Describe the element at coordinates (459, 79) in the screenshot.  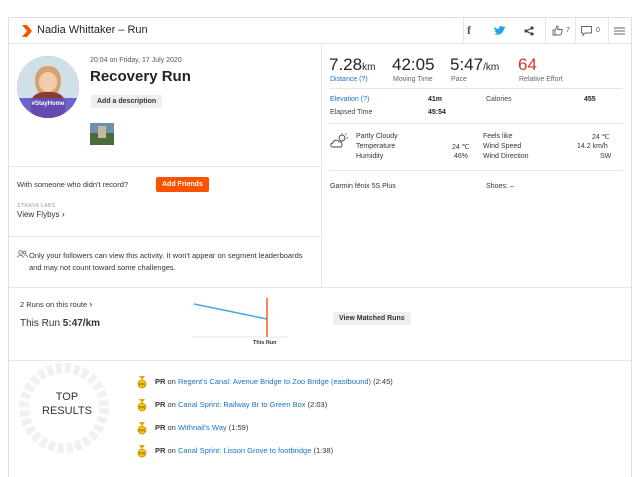
I see `pace-label: Pace` at that location.